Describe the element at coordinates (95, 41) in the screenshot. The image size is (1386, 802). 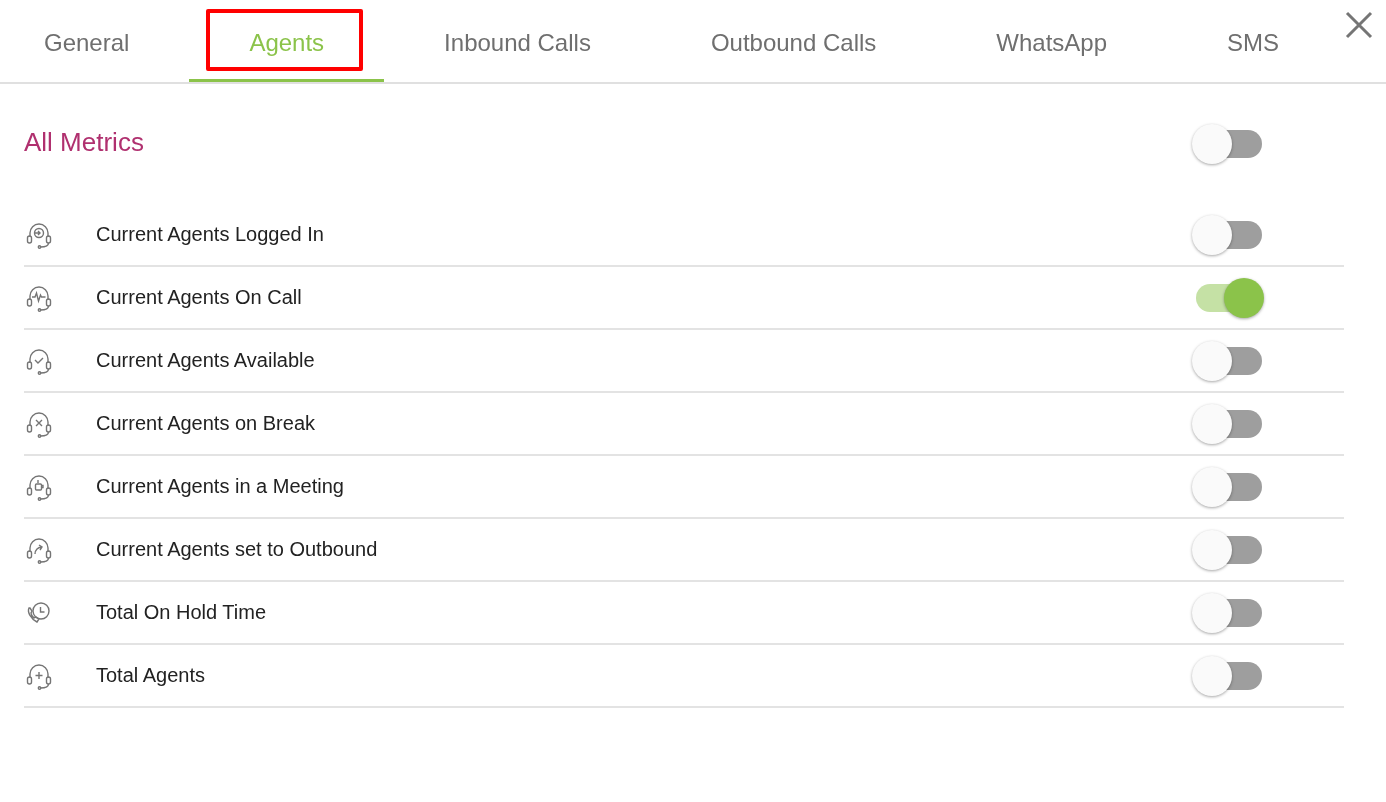
I see `tab: General` at that location.